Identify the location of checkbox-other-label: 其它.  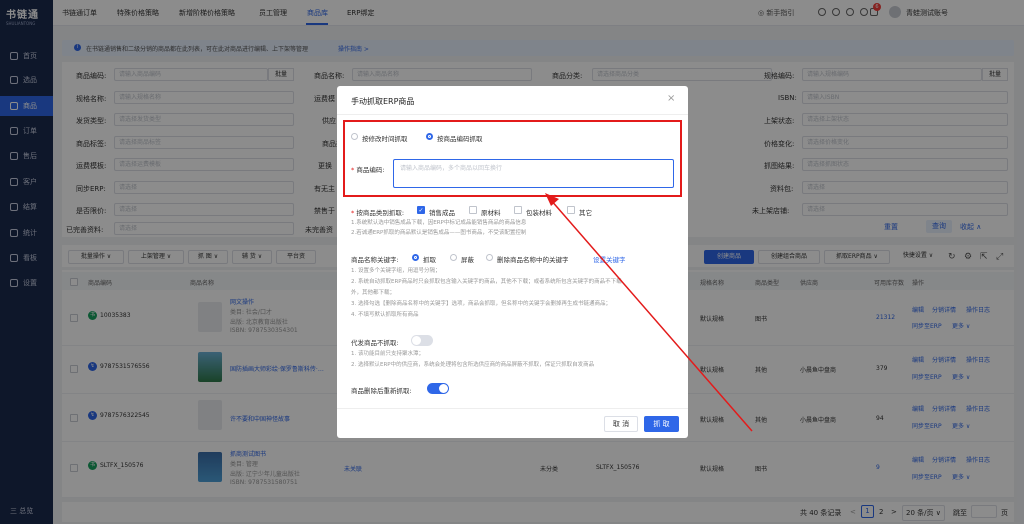
(585, 212).